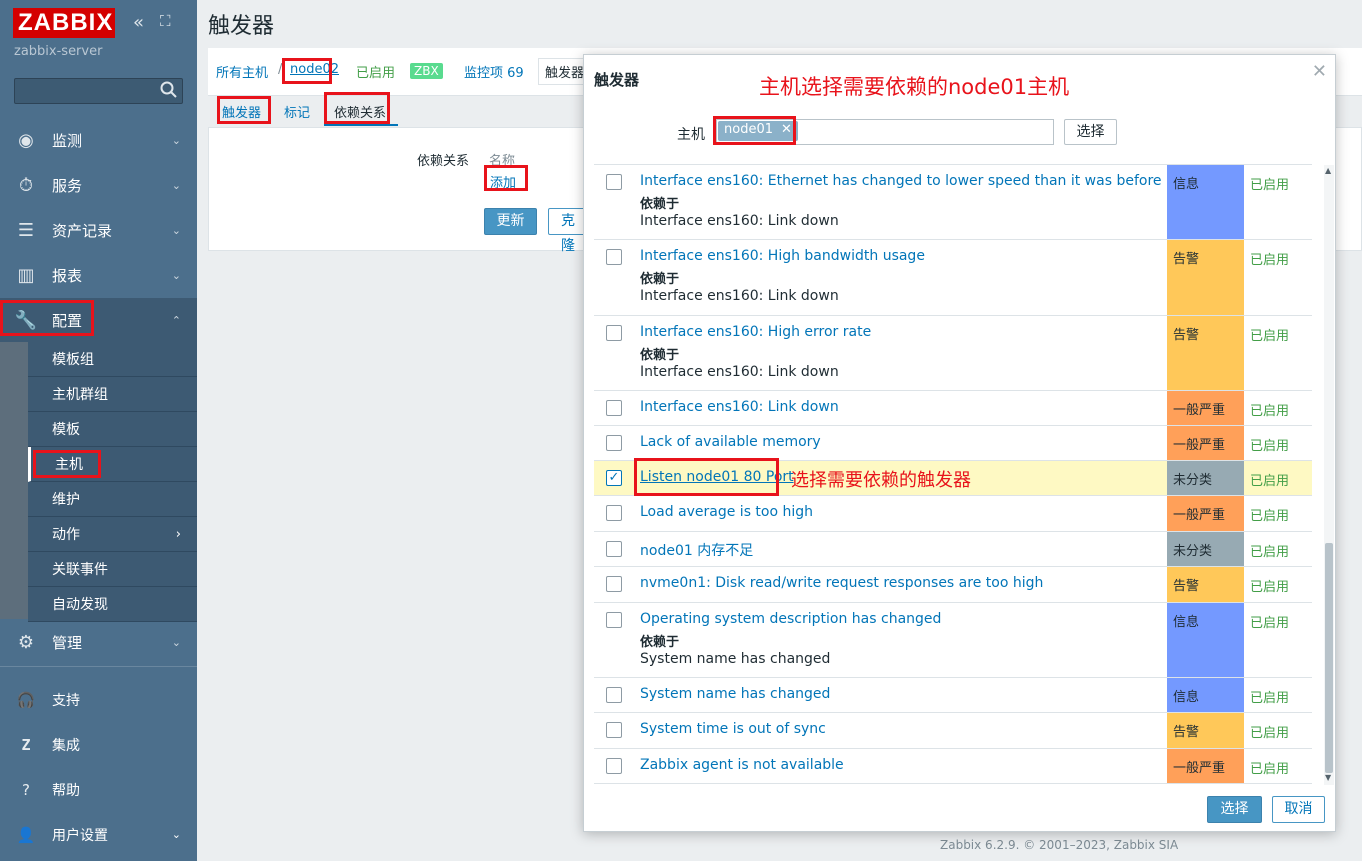 The height and width of the screenshot is (861, 1362). I want to click on tab-tags: 标记, so click(297, 111).